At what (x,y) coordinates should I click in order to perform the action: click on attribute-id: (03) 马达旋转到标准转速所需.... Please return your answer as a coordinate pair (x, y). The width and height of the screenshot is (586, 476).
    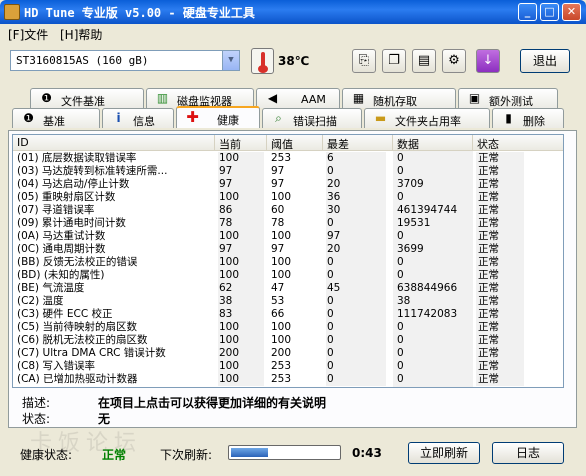
    Looking at the image, I should click on (92, 171).